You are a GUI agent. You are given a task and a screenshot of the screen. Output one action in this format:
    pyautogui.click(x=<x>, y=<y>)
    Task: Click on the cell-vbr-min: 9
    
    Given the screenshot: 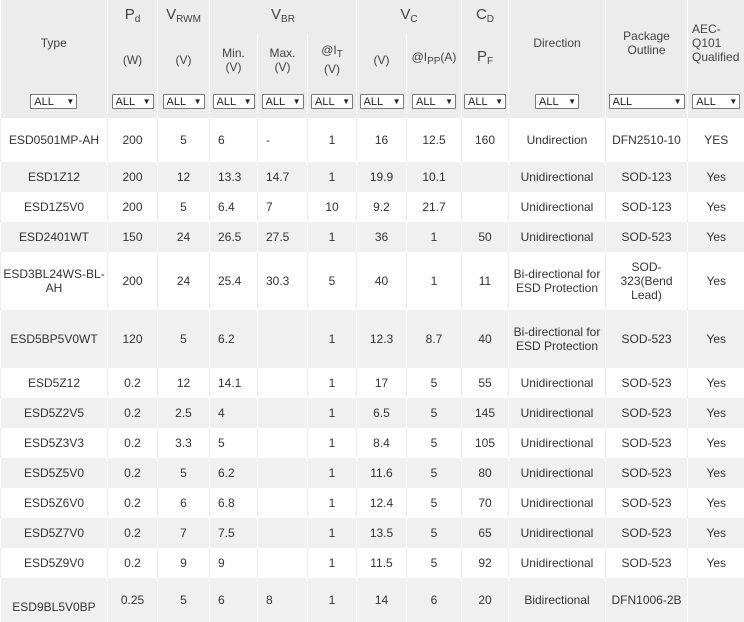 What is the action you would take?
    pyautogui.click(x=233, y=563)
    